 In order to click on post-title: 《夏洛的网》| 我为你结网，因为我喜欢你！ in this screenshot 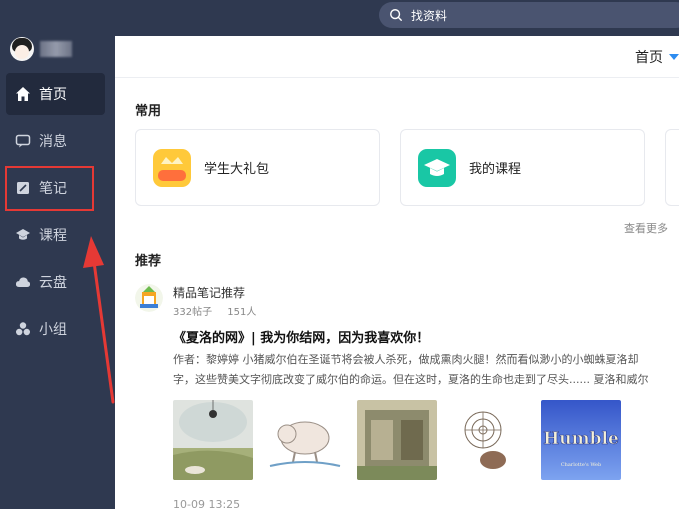, I will do `click(301, 336)`.